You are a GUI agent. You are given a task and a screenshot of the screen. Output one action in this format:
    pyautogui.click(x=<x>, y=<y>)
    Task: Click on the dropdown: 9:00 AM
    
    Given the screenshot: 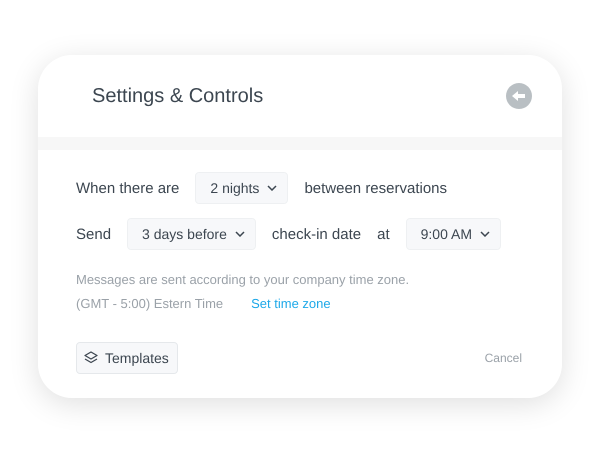 What is the action you would take?
    pyautogui.click(x=453, y=234)
    